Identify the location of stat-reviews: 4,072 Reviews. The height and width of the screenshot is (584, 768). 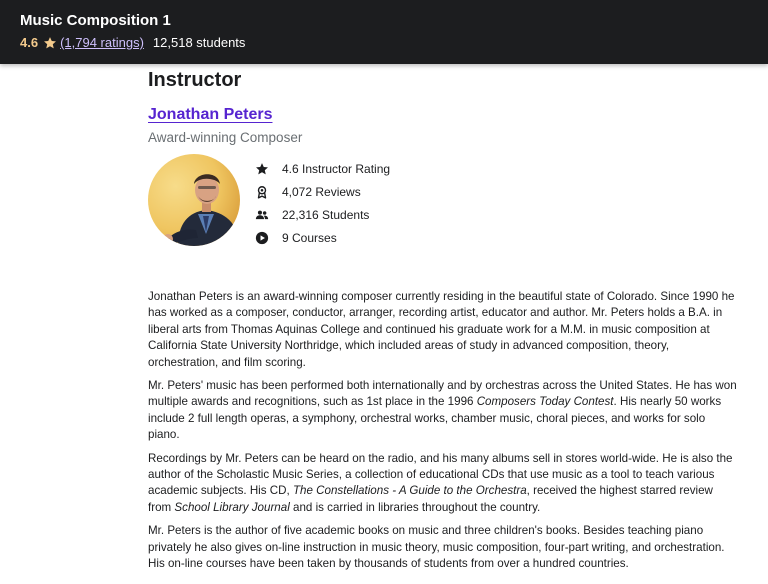
(322, 191).